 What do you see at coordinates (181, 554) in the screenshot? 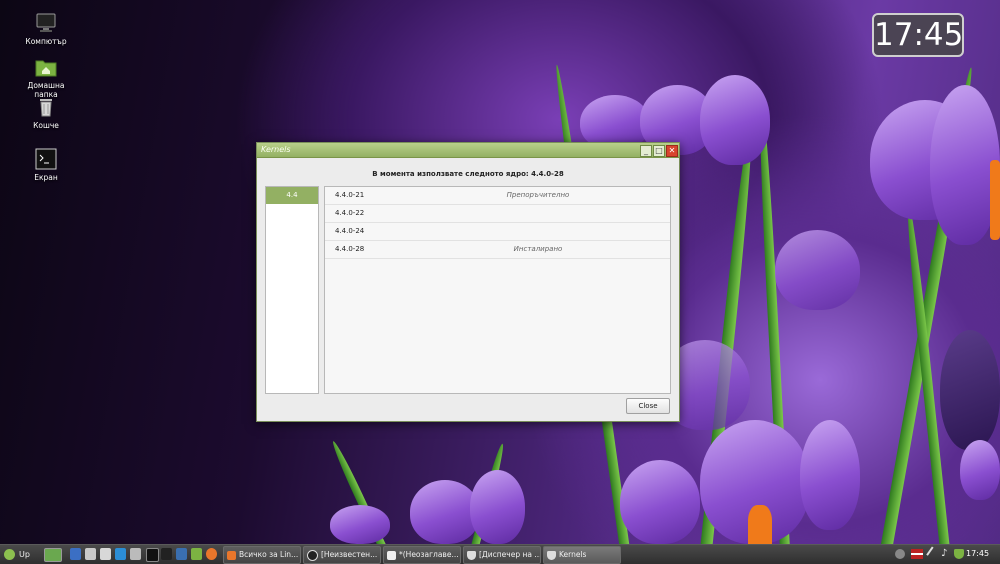
I see `network-launcher-icon` at bounding box center [181, 554].